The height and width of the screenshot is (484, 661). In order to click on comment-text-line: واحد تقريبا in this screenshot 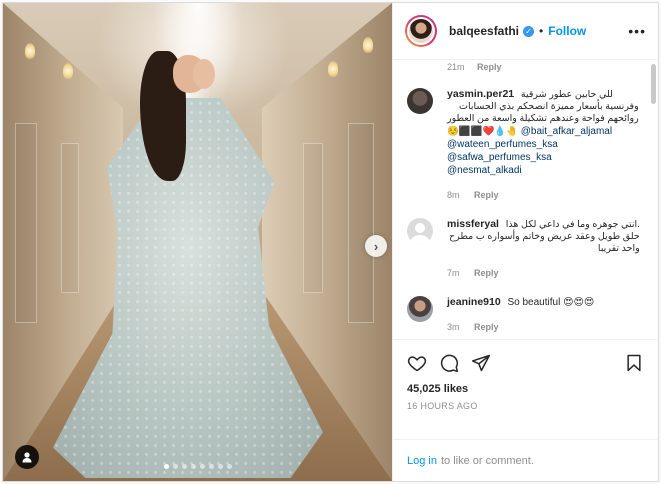, I will do `click(618, 248)`.